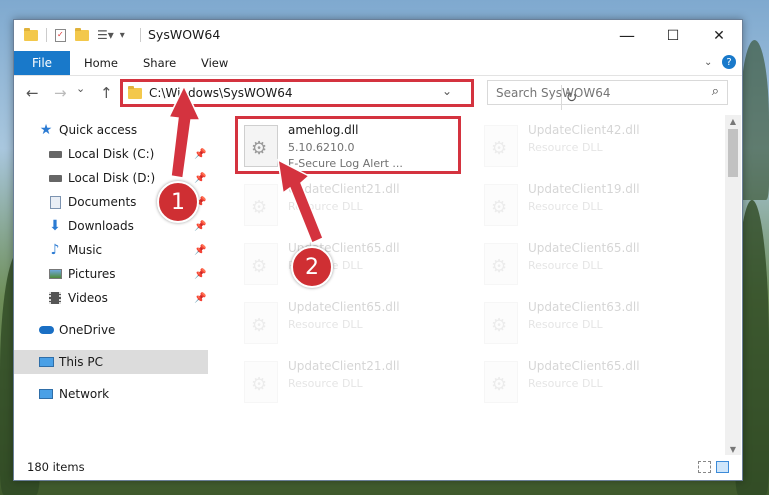 The image size is (769, 495). I want to click on tab-home: Home, so click(101, 63).